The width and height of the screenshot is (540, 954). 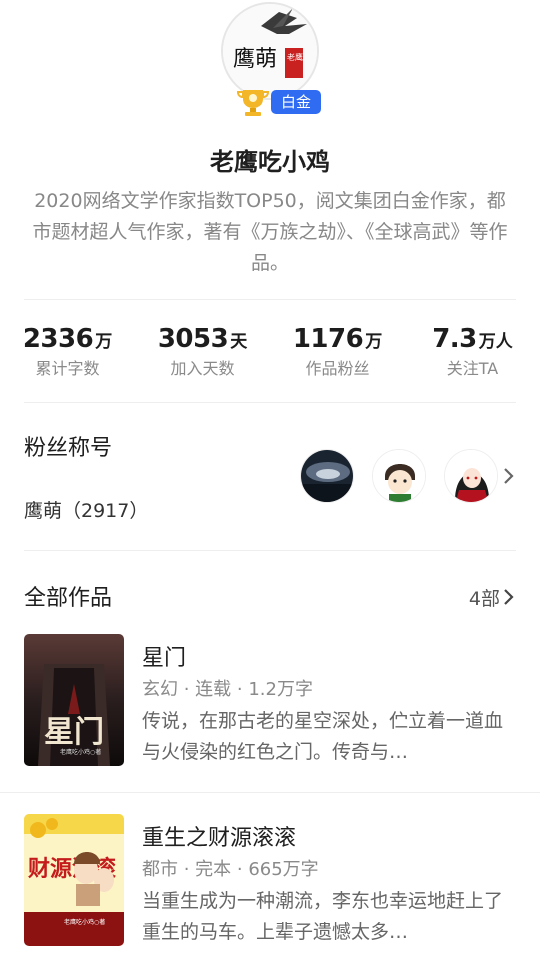 I want to click on stat-unit: 万人, so click(x=495, y=342).